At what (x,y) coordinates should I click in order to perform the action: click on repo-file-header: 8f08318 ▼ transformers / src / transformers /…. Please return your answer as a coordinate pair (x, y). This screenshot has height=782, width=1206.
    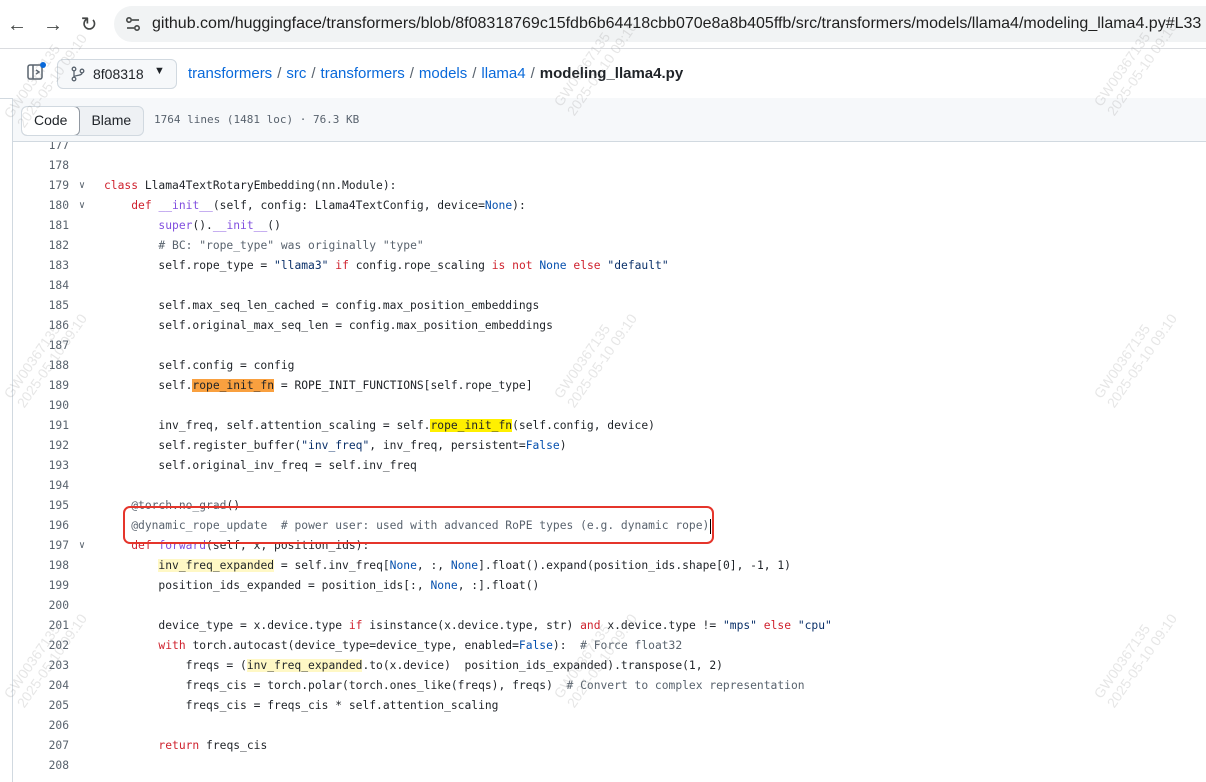
    Looking at the image, I should click on (603, 73).